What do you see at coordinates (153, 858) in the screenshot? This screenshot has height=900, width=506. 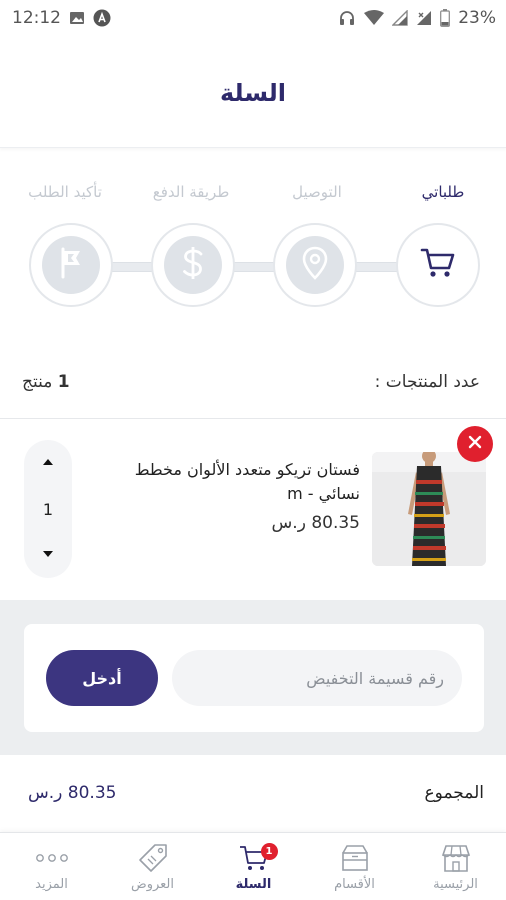 I see `tag-icon` at bounding box center [153, 858].